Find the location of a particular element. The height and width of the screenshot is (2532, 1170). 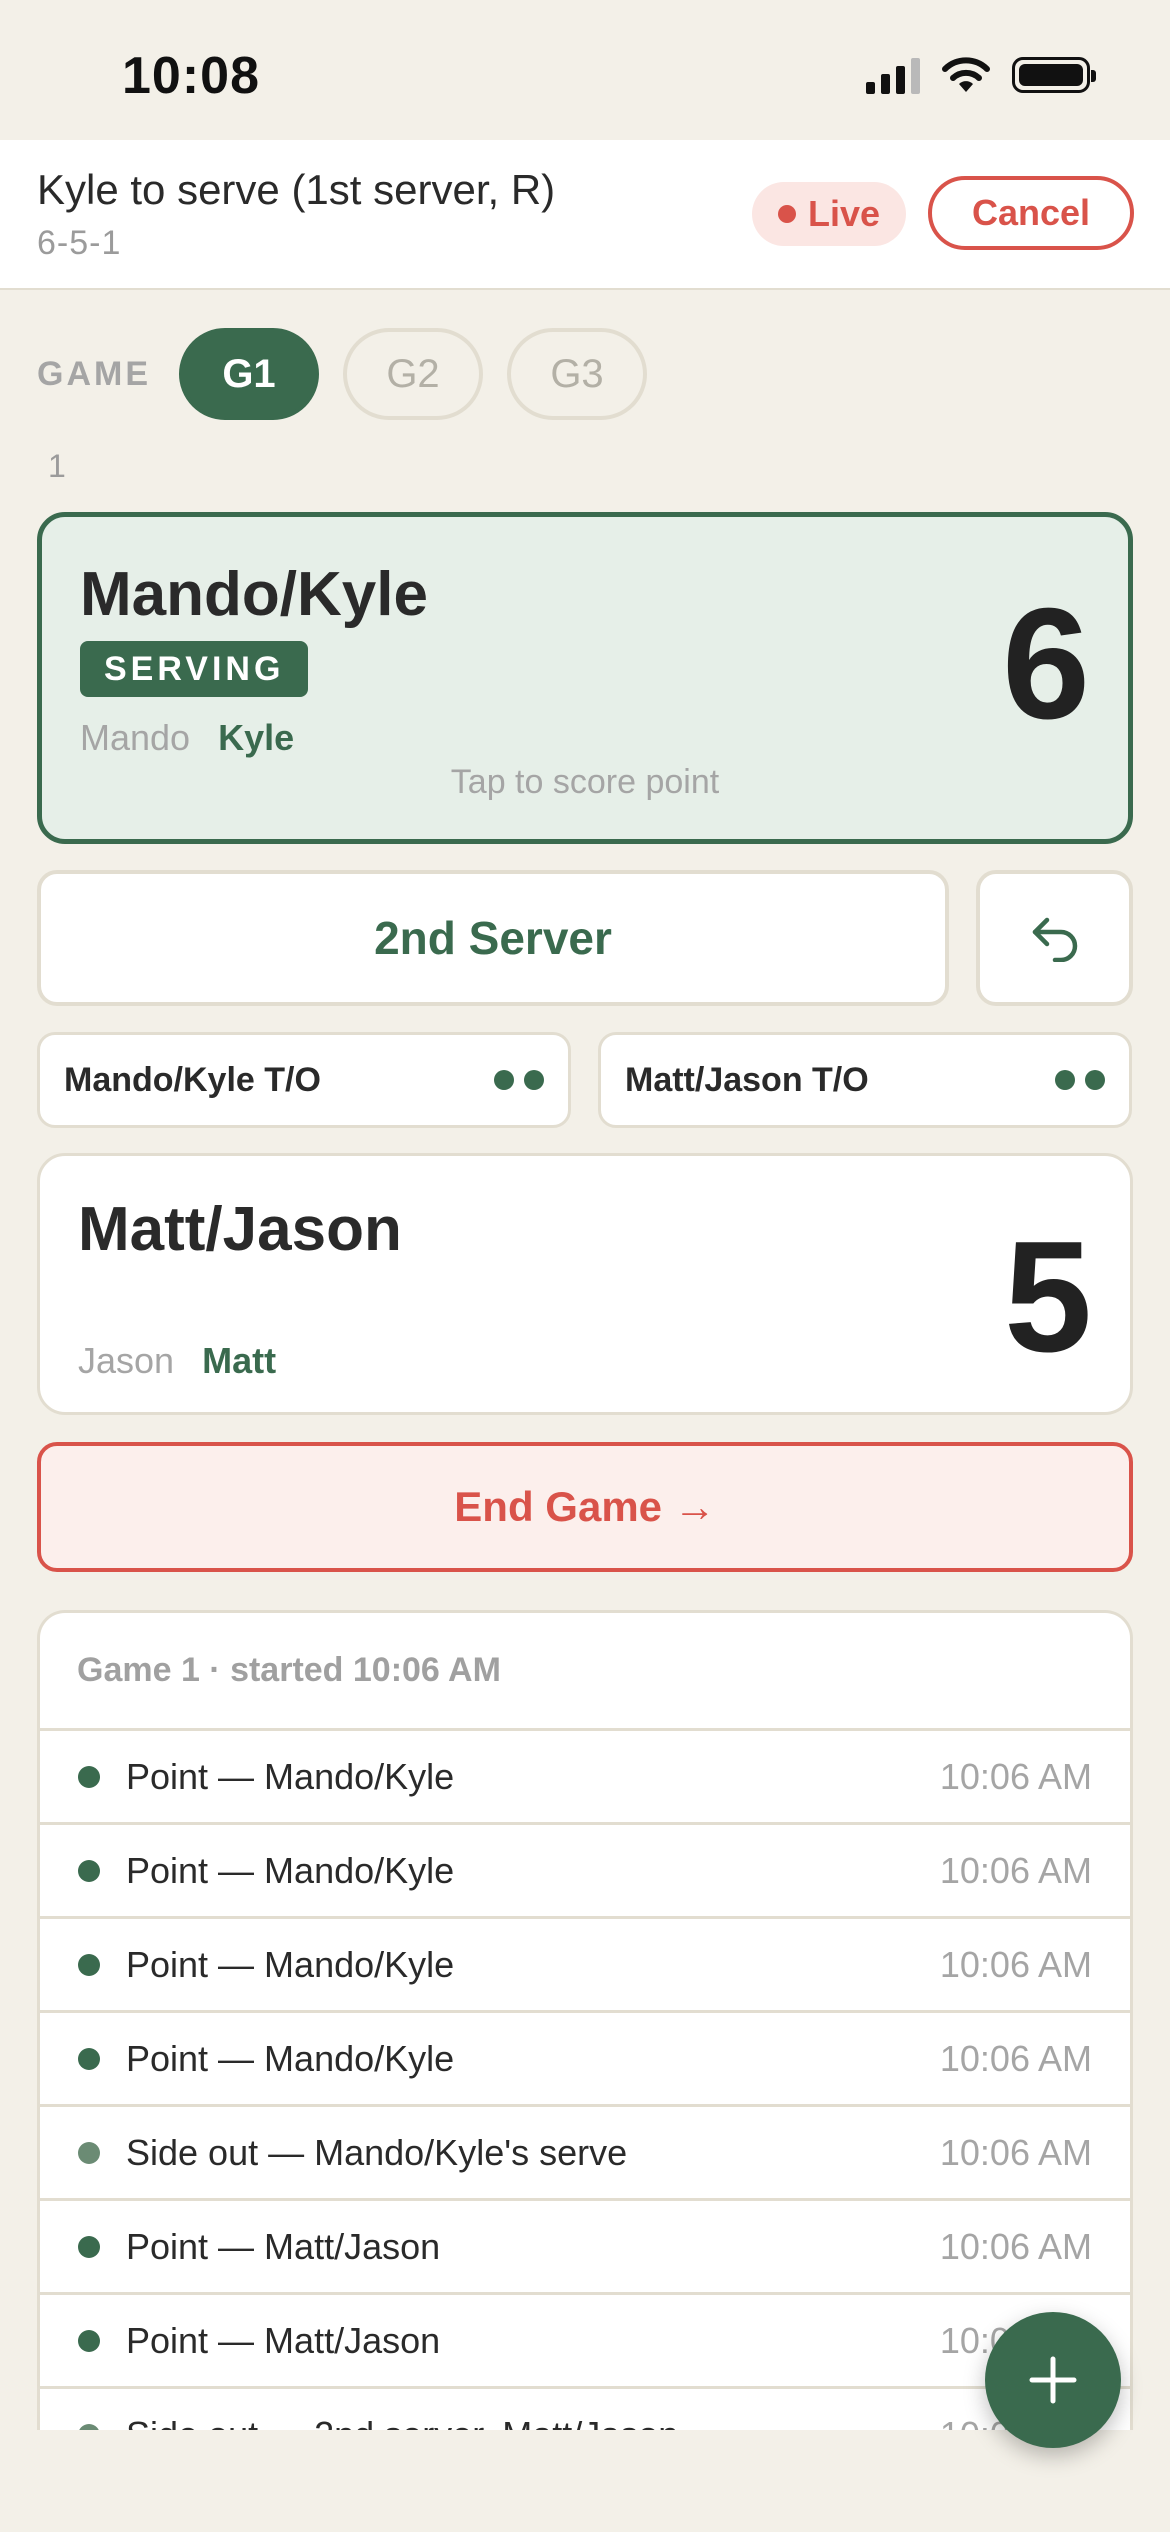

plus-icon is located at coordinates (1053, 2380).